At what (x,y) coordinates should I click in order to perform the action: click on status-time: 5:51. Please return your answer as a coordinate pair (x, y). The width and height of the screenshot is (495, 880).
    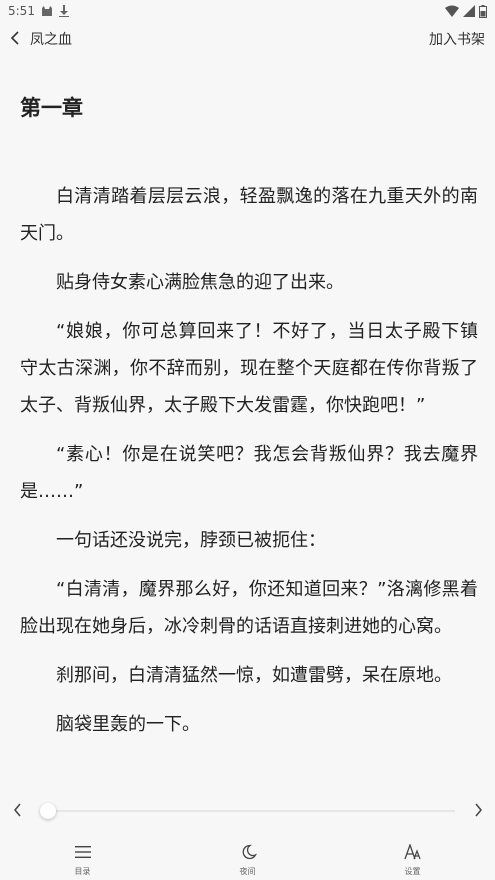
    Looking at the image, I should click on (21, 11).